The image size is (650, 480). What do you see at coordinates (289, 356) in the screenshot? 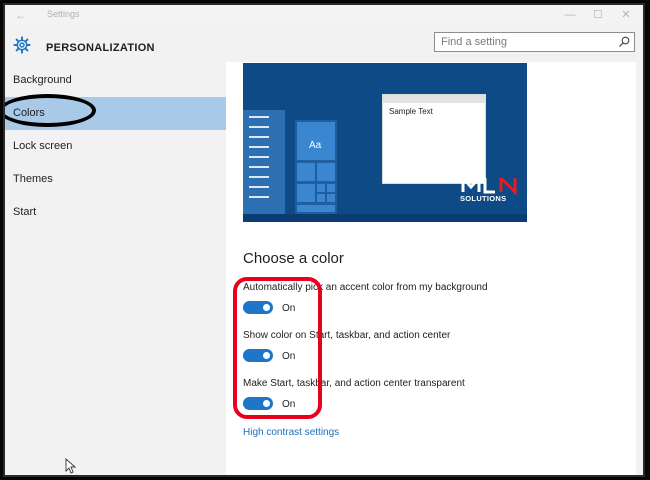
I see `show-color-state: On` at bounding box center [289, 356].